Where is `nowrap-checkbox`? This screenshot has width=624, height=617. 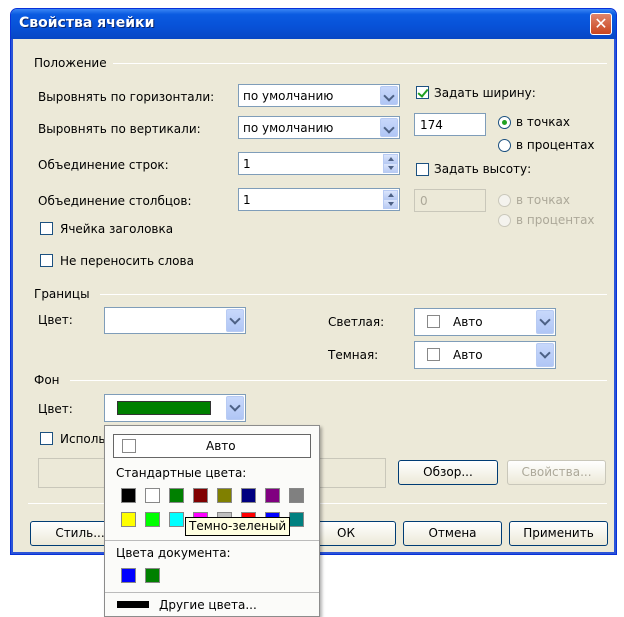 nowrap-checkbox is located at coordinates (46, 260).